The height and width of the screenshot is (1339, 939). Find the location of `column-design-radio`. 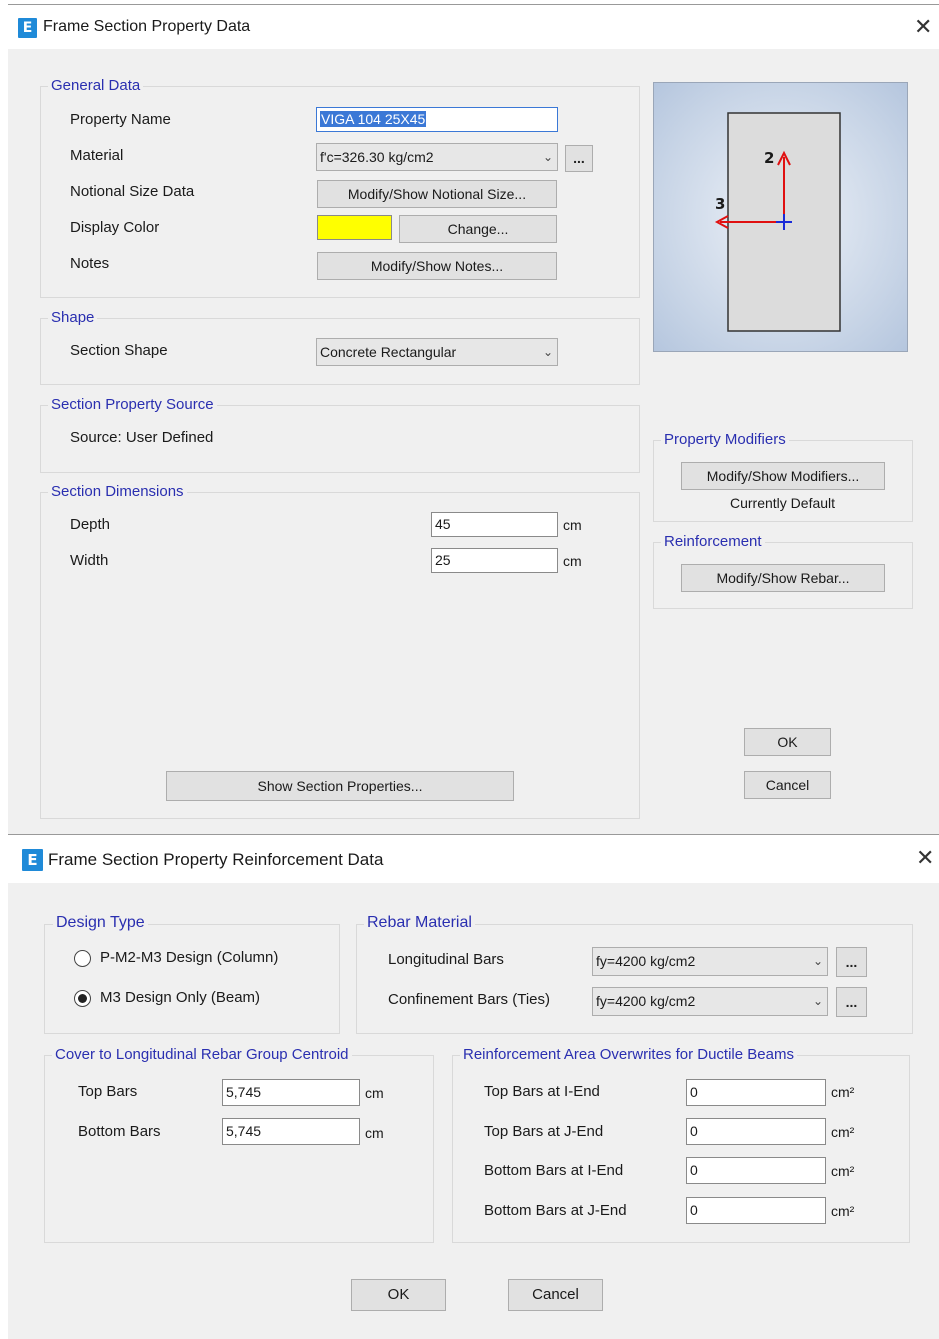

column-design-radio is located at coordinates (82, 958).